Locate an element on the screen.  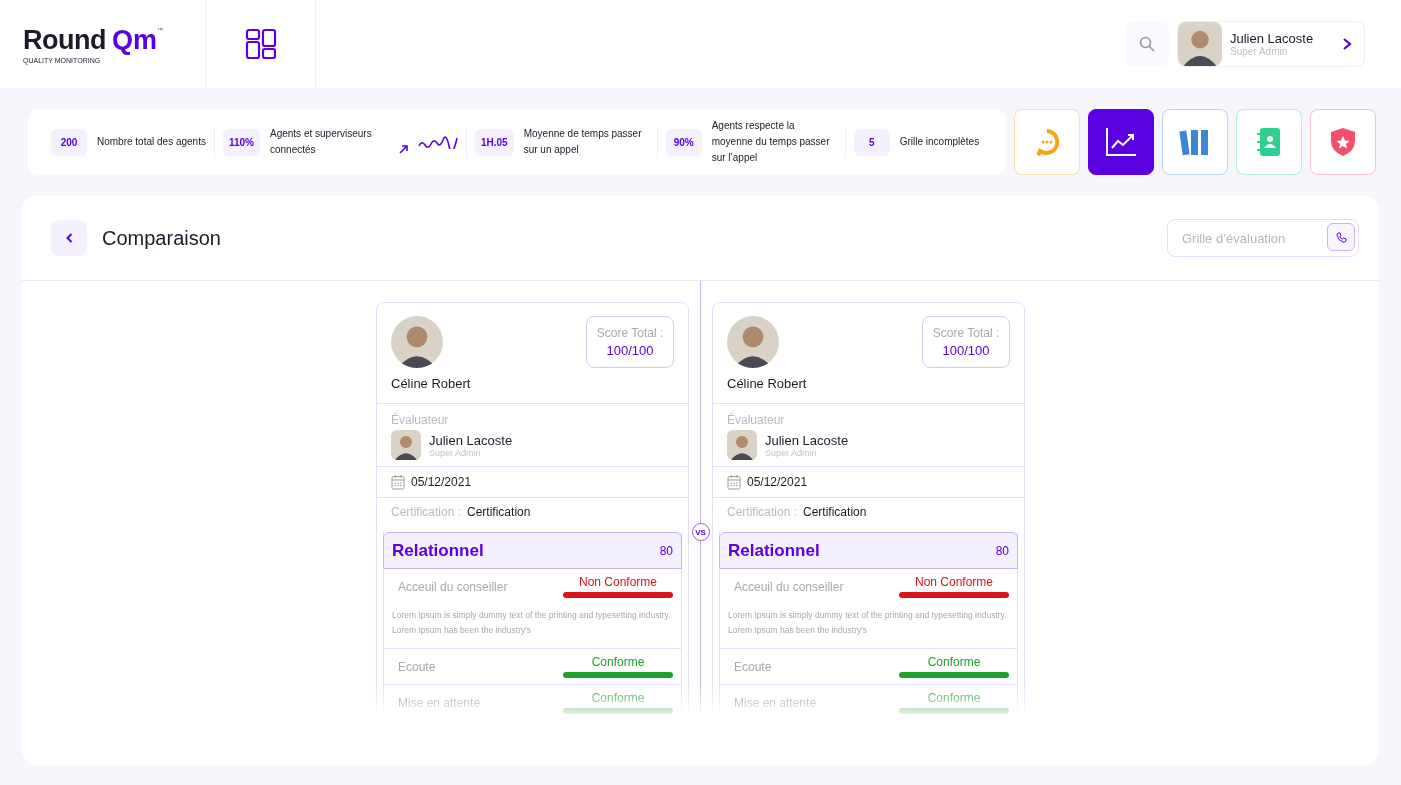
user-role: Super Admin is located at coordinates (1259, 51).